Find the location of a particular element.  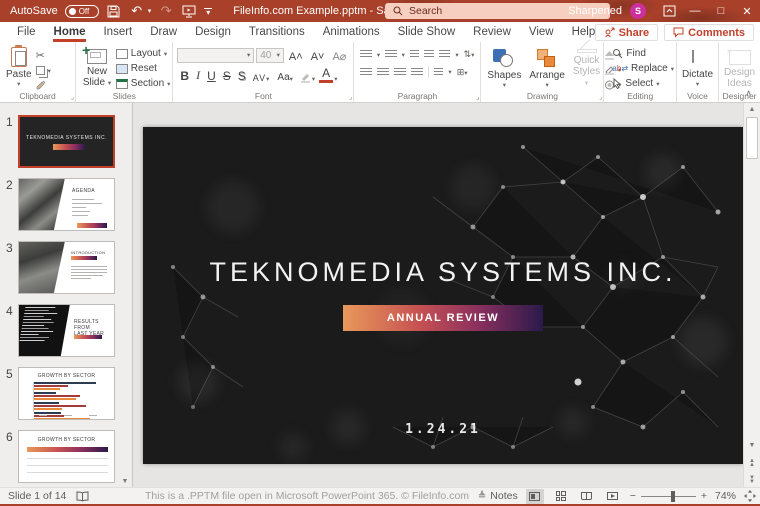

zoom-level: 74% is located at coordinates (725, 496).